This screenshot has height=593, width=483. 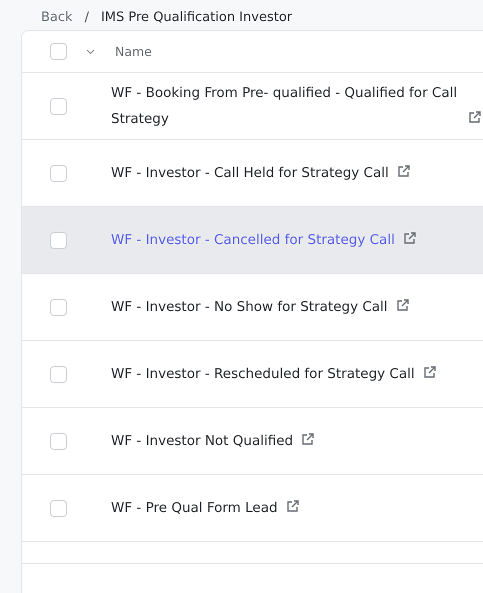 What do you see at coordinates (194, 508) in the screenshot?
I see `row-name-link: WF - Pre Qual Form Lead` at bounding box center [194, 508].